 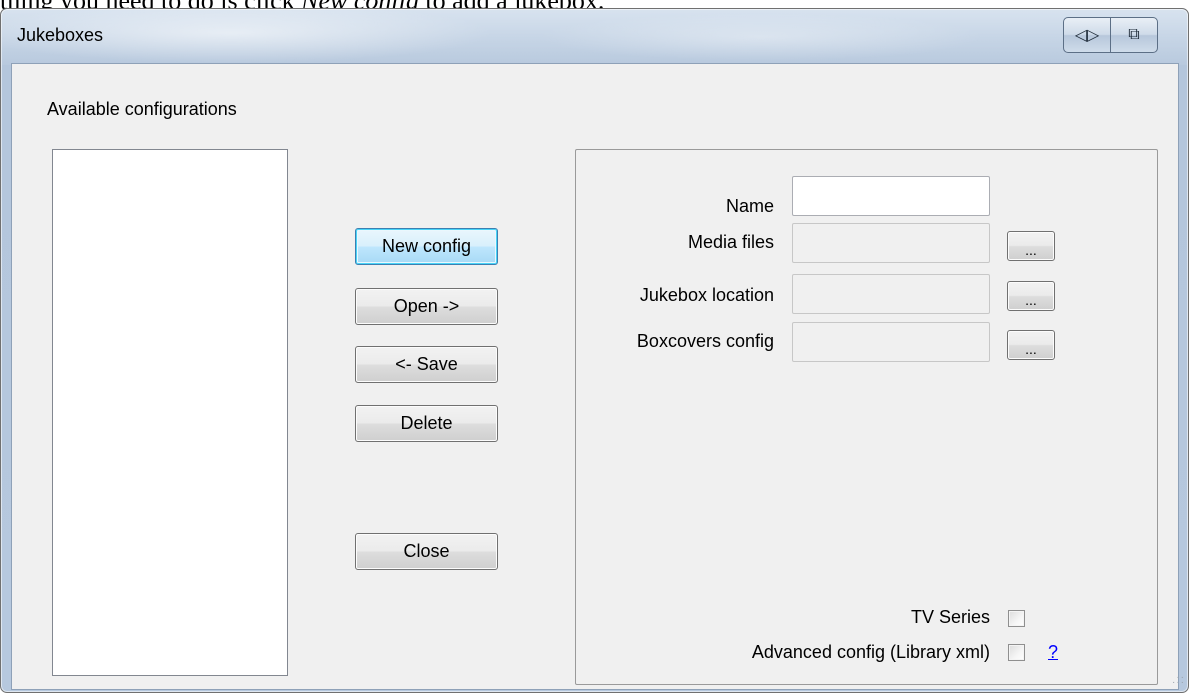 I want to click on save-button: <- Save, so click(x=426, y=364).